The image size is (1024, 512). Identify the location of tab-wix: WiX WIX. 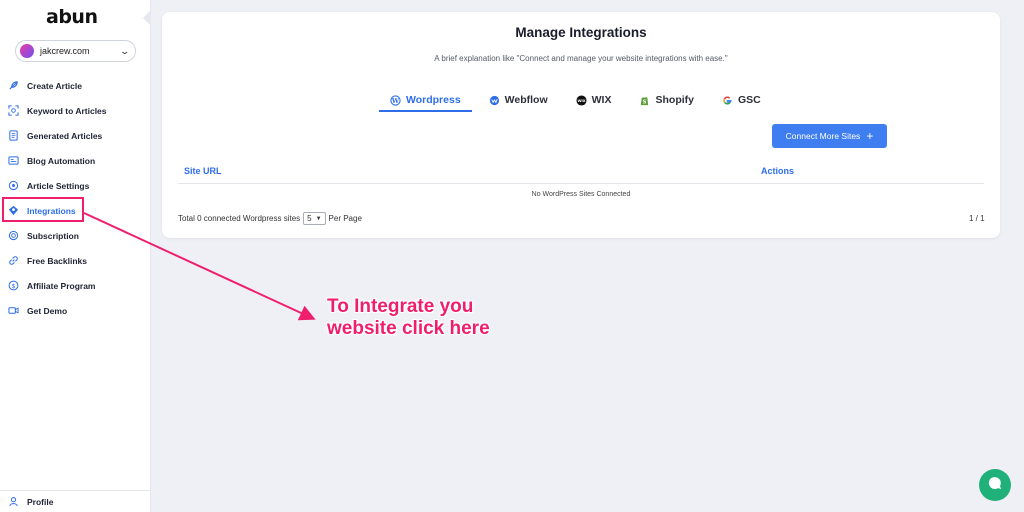
(594, 100).